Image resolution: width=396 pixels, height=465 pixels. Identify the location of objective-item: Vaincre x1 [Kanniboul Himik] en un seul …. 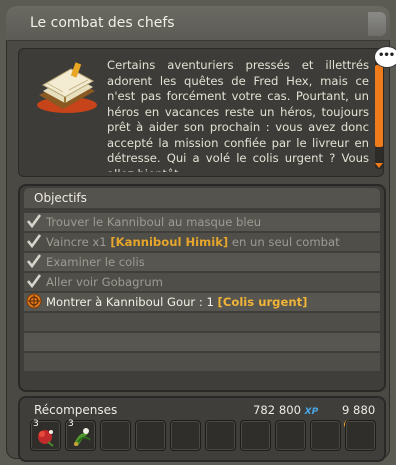
(202, 242).